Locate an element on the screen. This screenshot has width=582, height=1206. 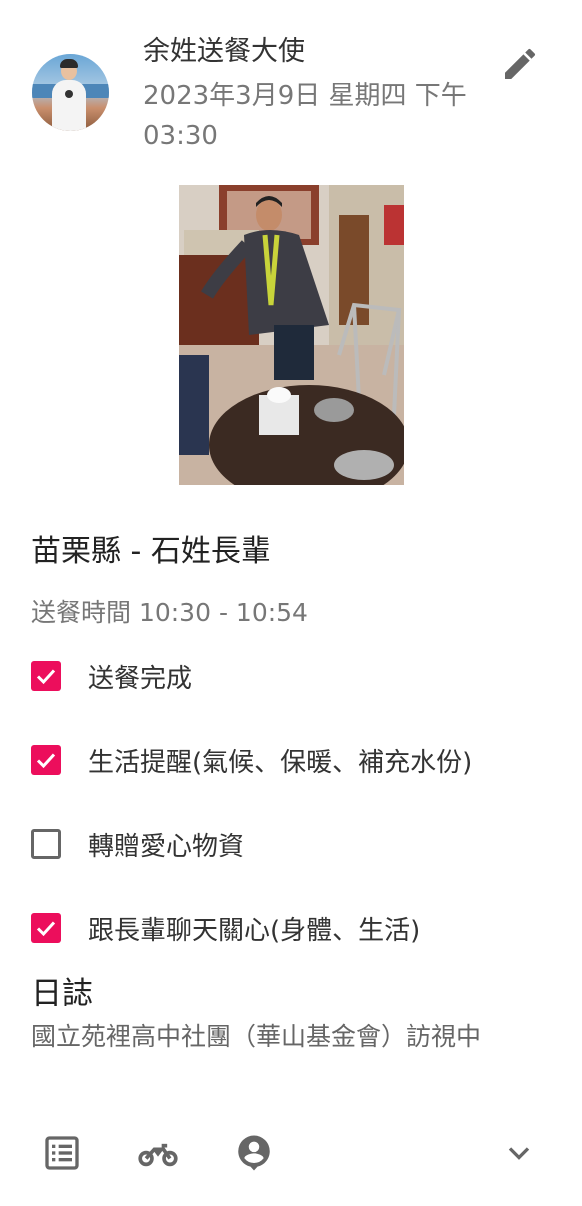
checklist-item-chat-care: 跟長輩聊天關心(身體、生活) is located at coordinates (225, 928).